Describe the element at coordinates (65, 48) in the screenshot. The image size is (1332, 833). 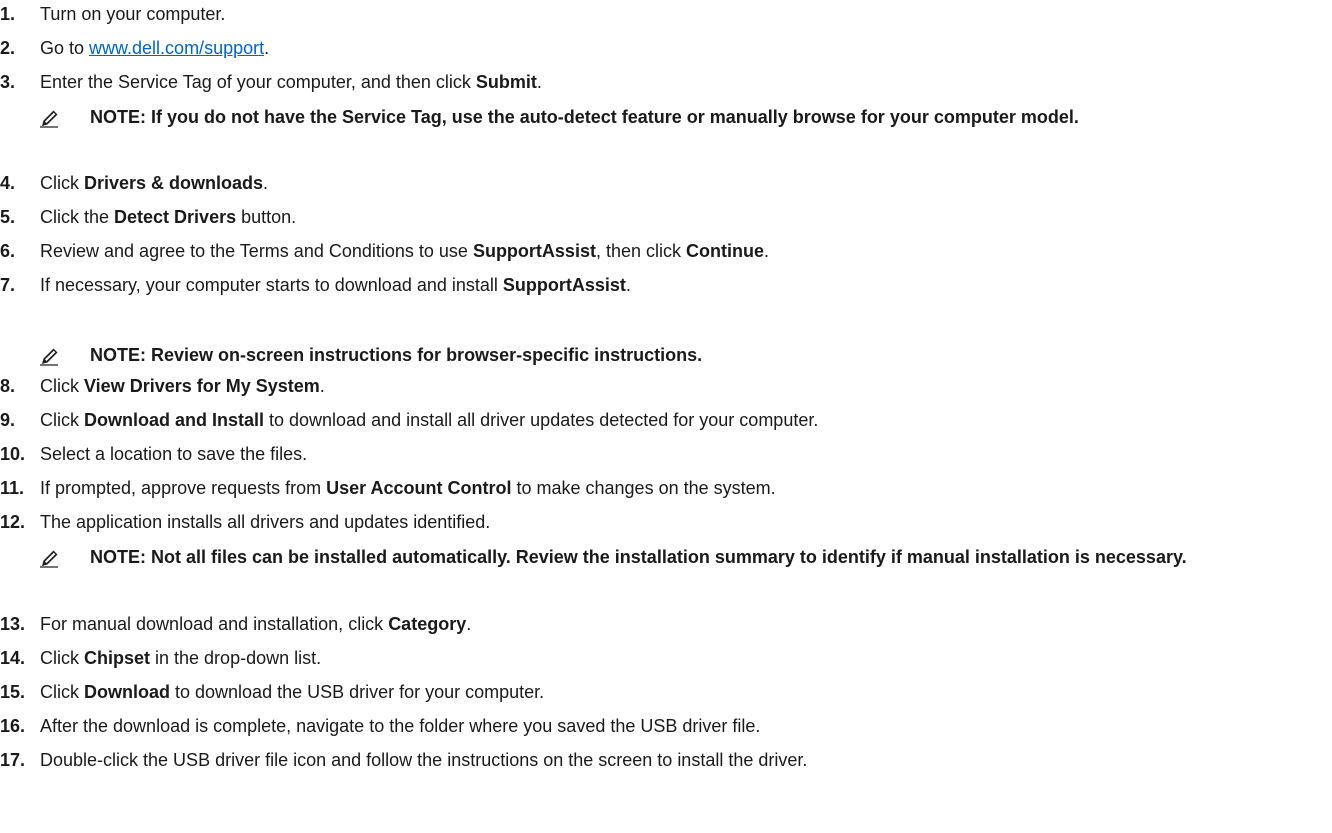
I see `step-text-segment: Go to` at that location.